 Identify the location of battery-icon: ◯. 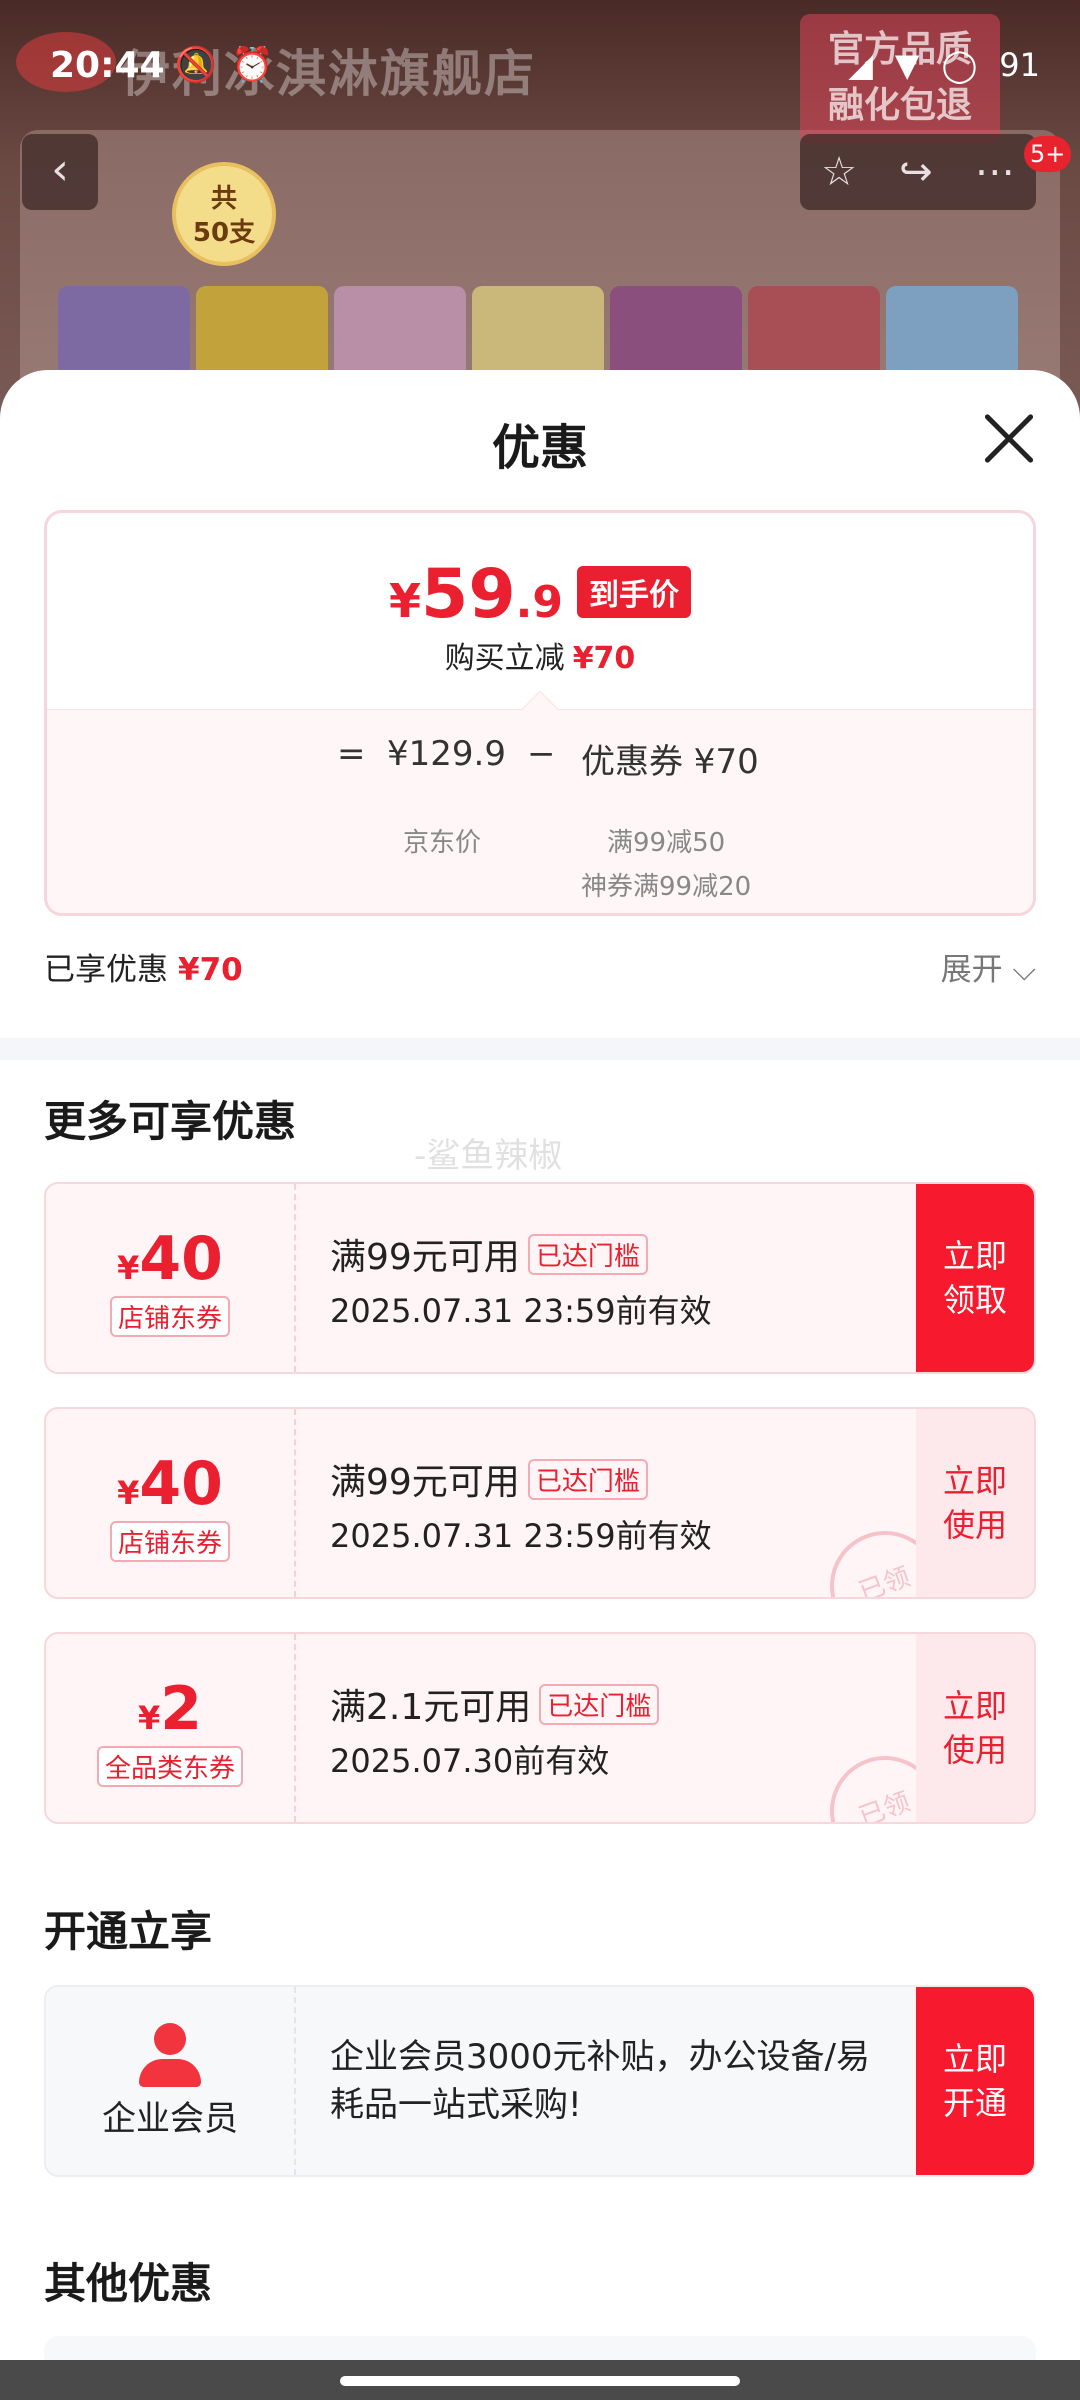
(959, 65).